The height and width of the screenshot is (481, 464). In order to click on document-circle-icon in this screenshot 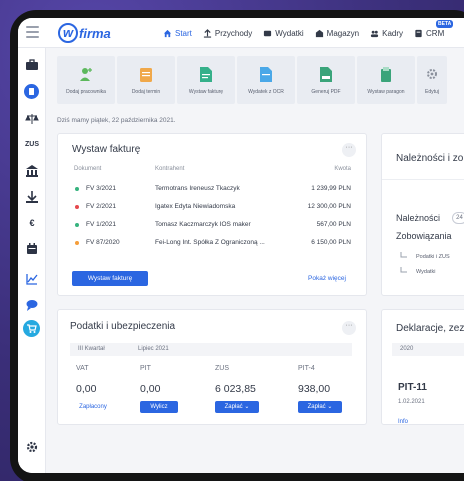, I will do `click(31, 91)`.